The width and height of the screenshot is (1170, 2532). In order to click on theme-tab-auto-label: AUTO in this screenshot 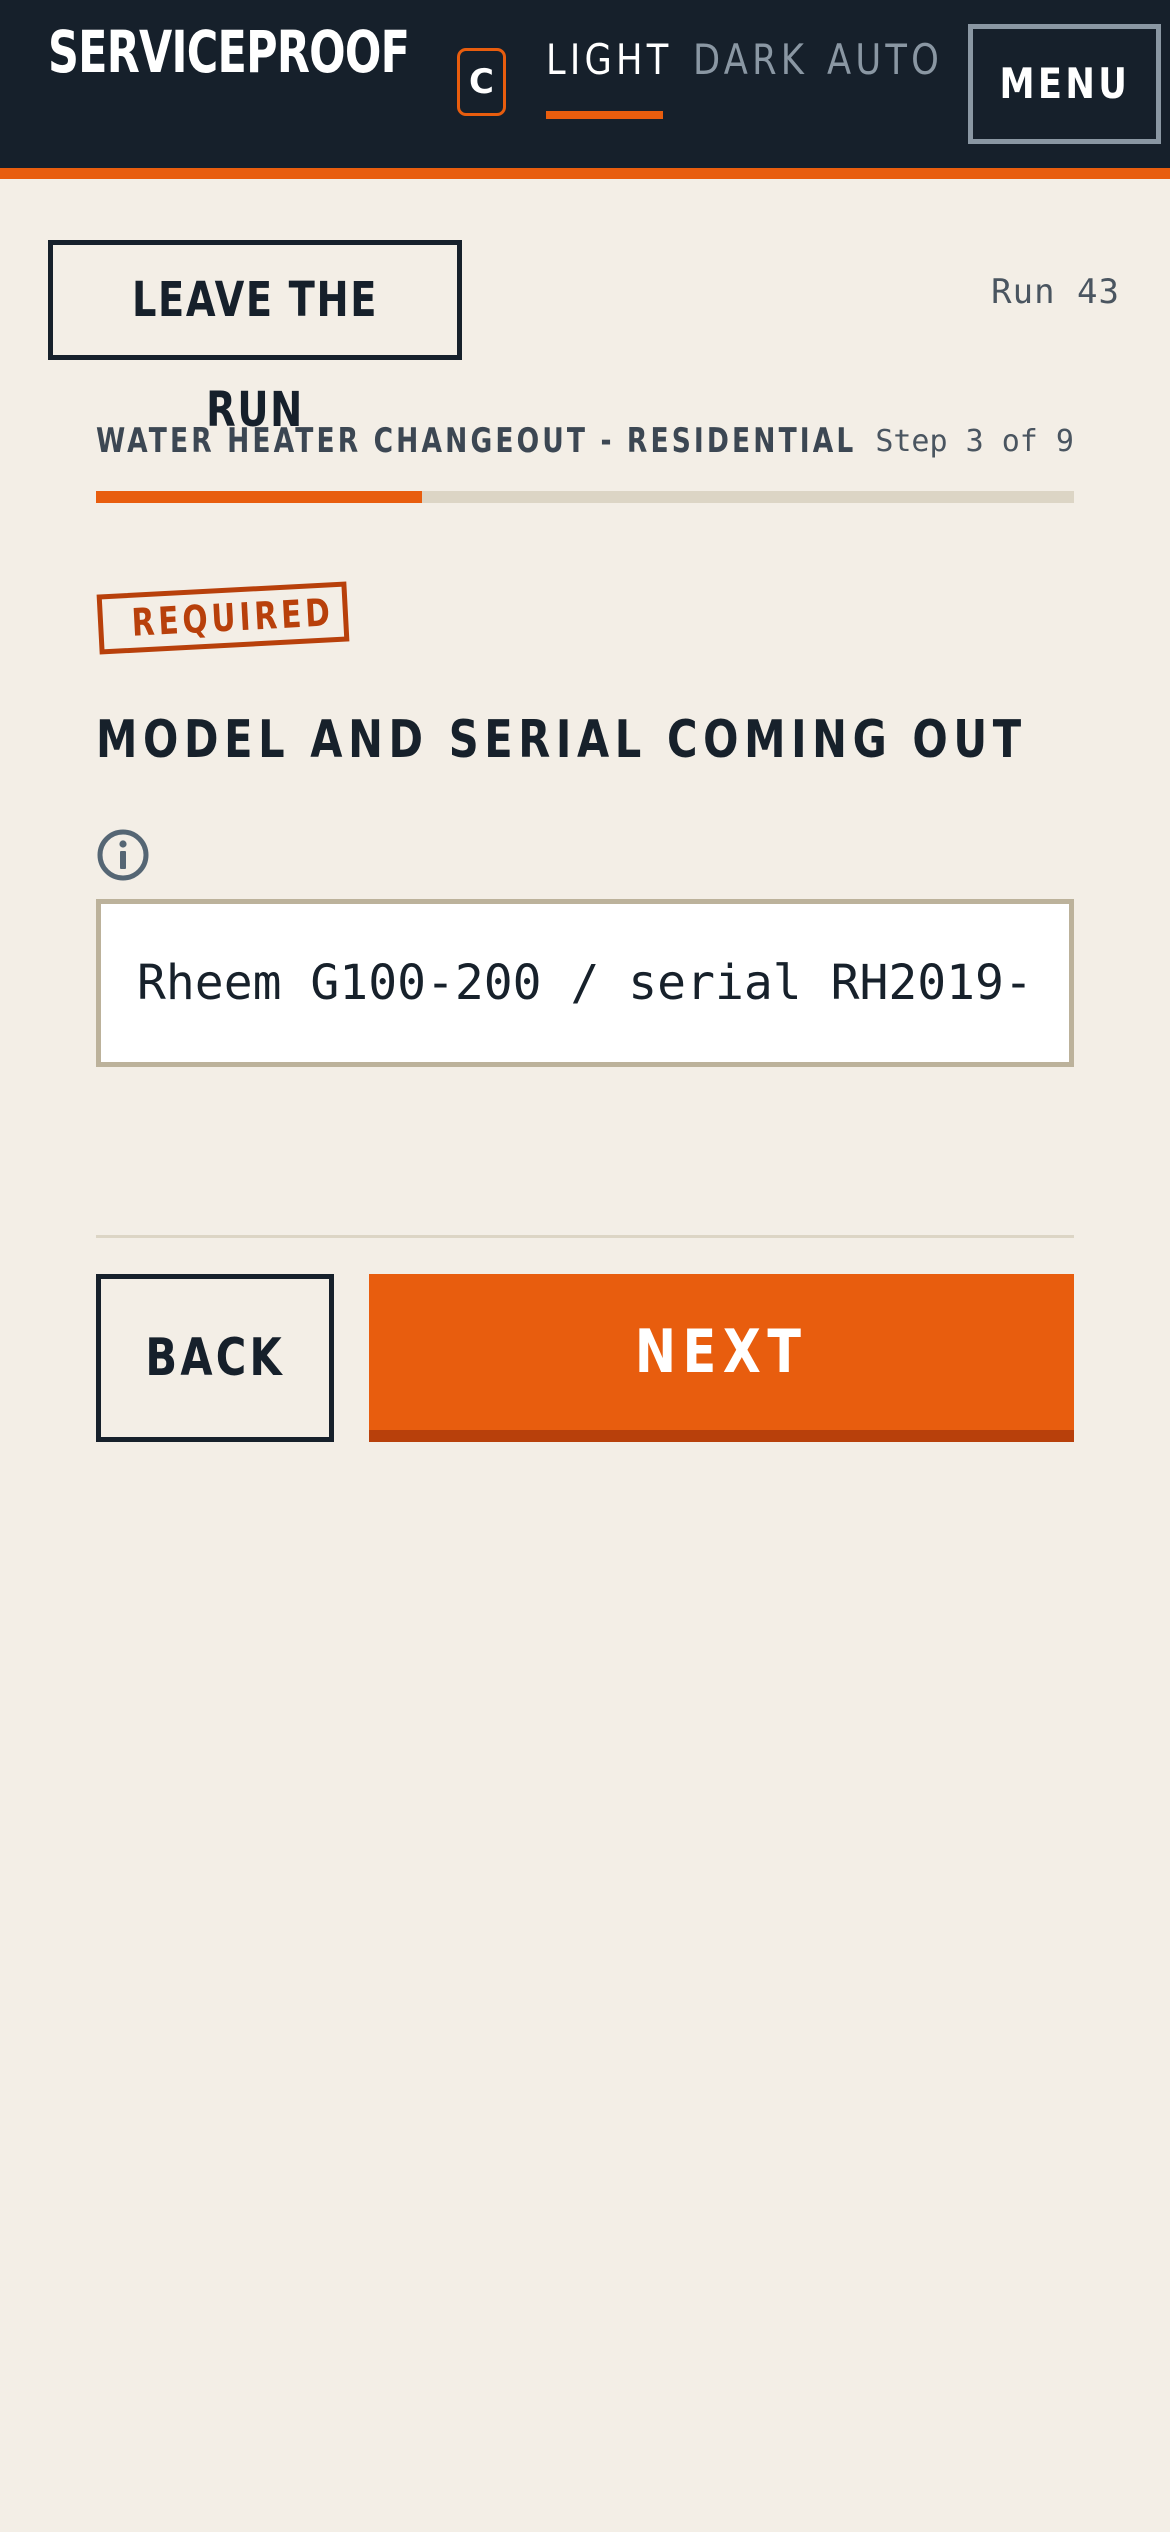, I will do `click(885, 59)`.